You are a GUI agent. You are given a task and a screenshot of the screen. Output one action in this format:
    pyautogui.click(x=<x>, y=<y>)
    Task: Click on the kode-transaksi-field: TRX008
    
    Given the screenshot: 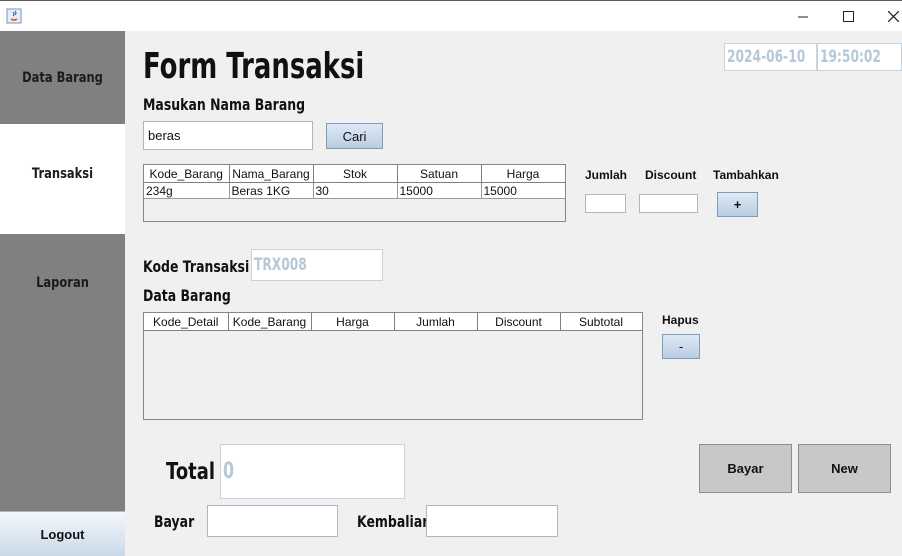 What is the action you would take?
    pyautogui.click(x=317, y=265)
    